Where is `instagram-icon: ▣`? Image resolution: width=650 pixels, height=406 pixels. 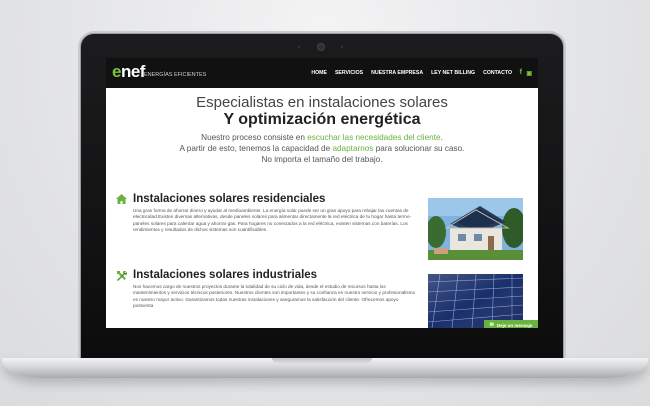 instagram-icon: ▣ is located at coordinates (529, 73).